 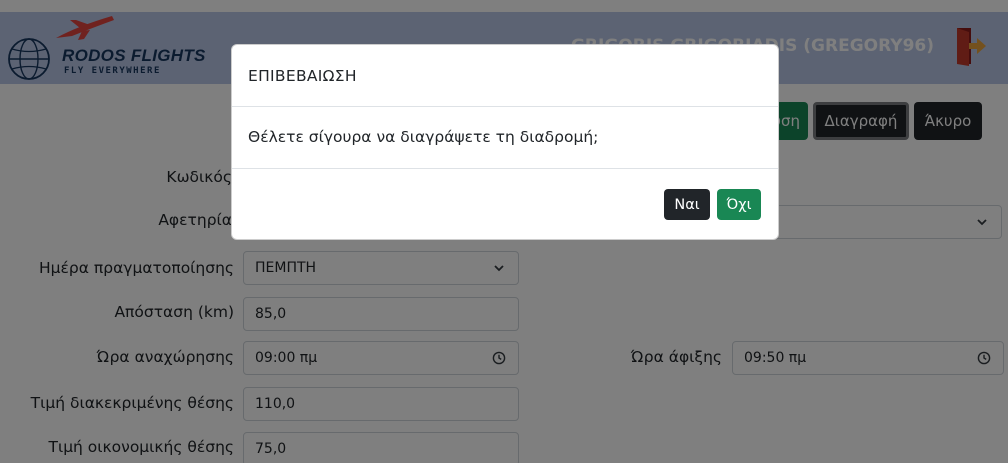 I want to click on dialog-header: ΕΠΙΒΕΒΑΙΩΣΗ, so click(x=505, y=76).